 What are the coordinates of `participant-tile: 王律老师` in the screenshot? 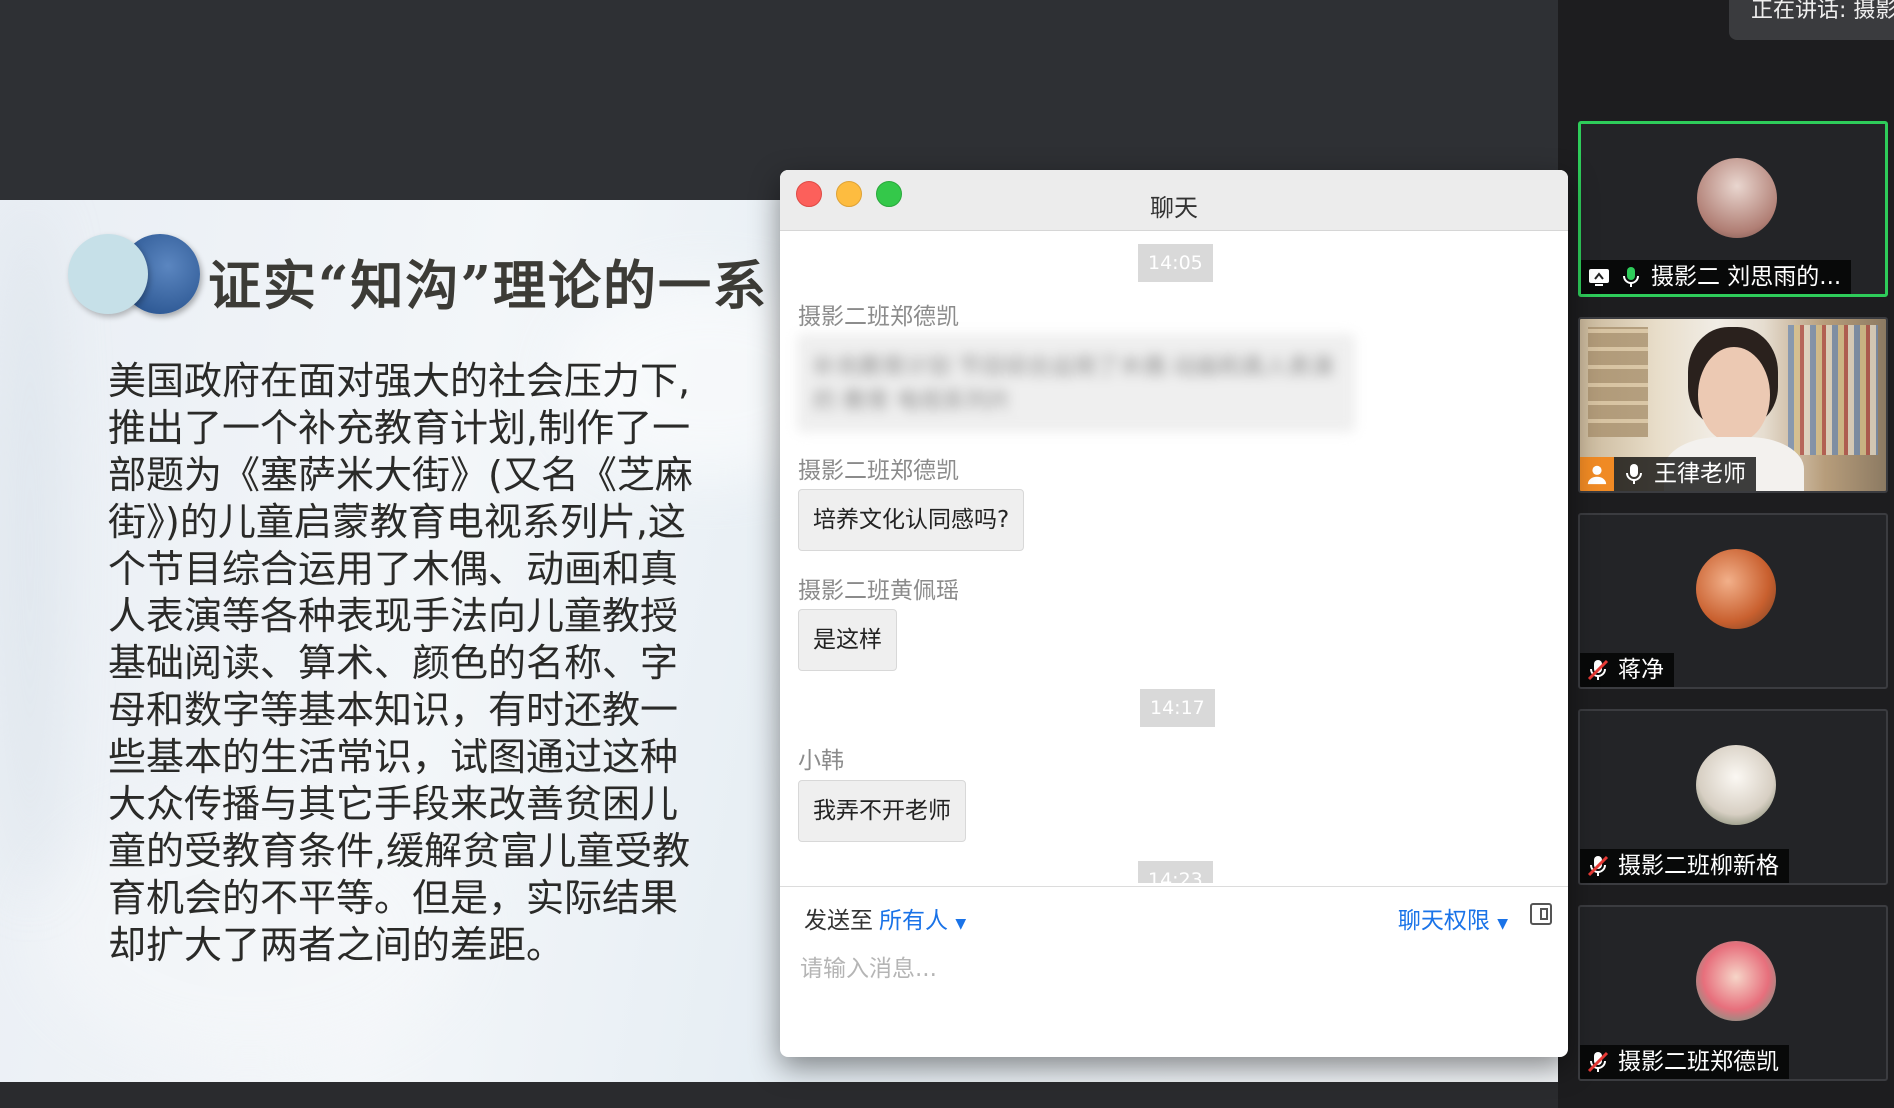 It's located at (1733, 405).